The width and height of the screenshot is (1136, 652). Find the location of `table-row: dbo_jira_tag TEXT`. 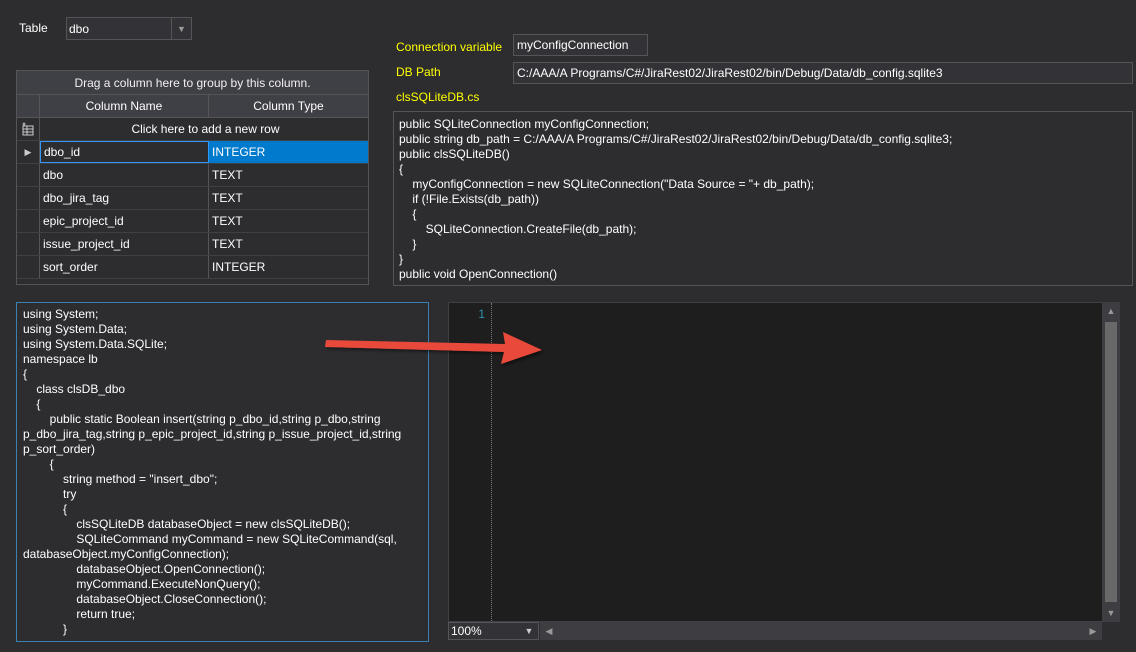

table-row: dbo_jira_tag TEXT is located at coordinates (192, 198).